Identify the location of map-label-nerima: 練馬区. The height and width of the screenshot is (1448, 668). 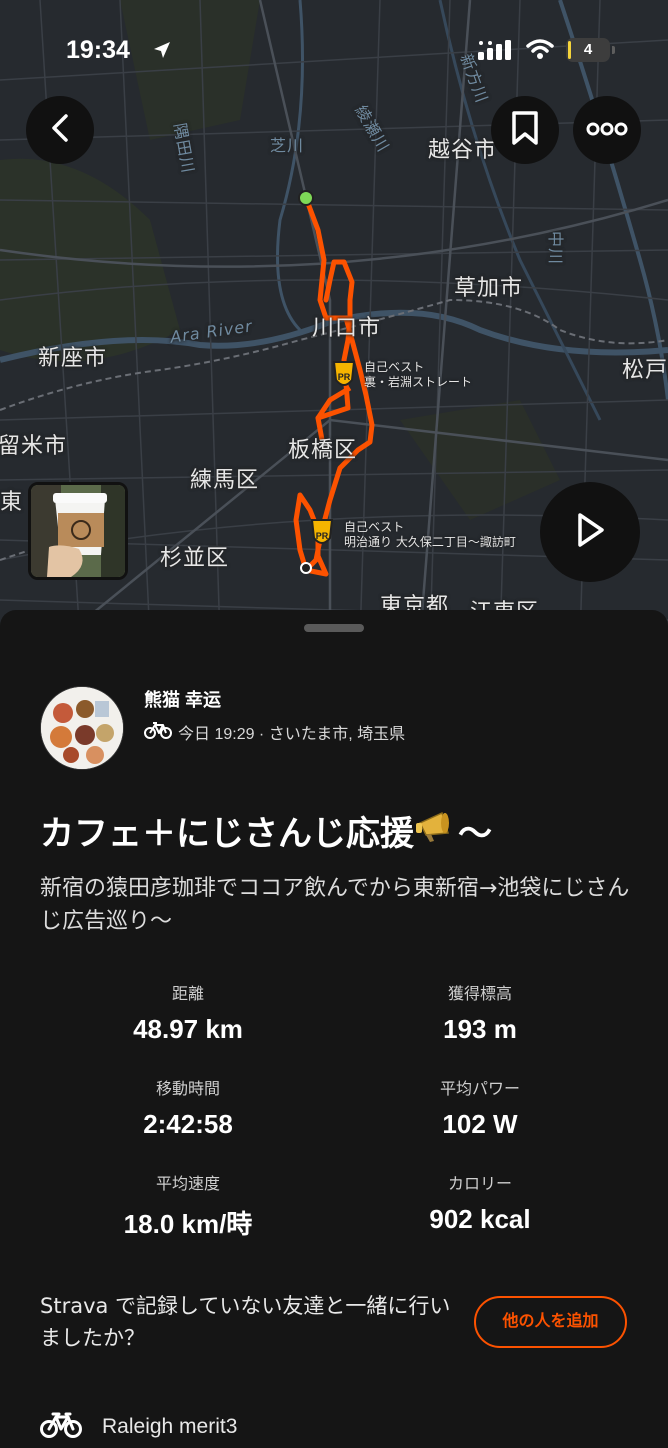
(225, 480).